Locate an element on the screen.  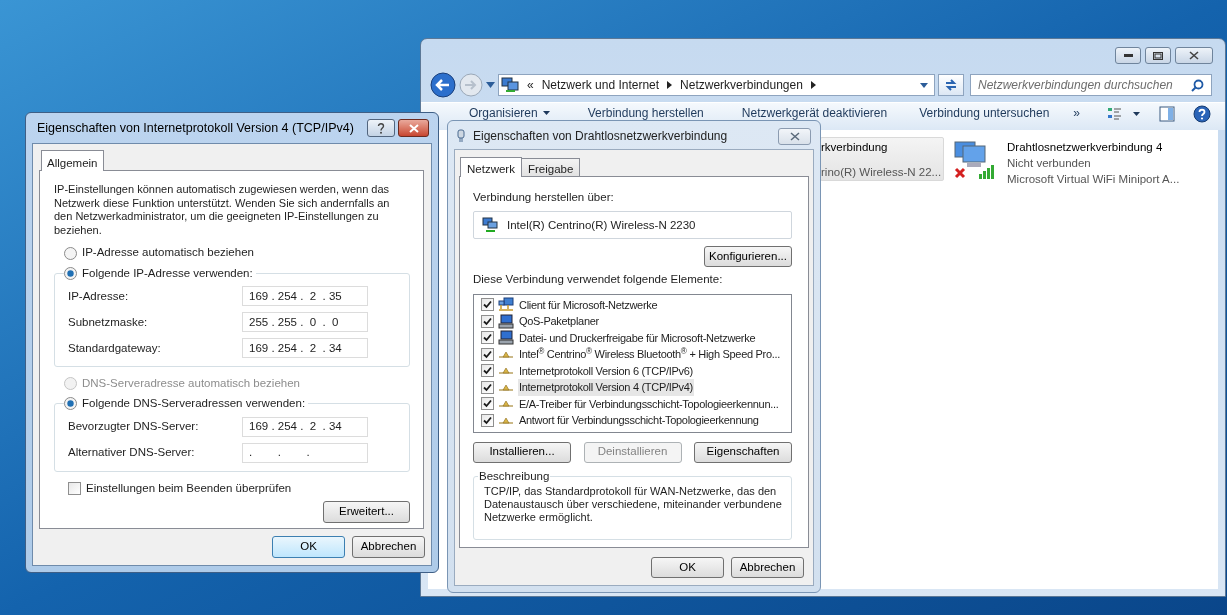
radio-label: IP-Adresse automatisch beziehen is located at coordinates (168, 253).